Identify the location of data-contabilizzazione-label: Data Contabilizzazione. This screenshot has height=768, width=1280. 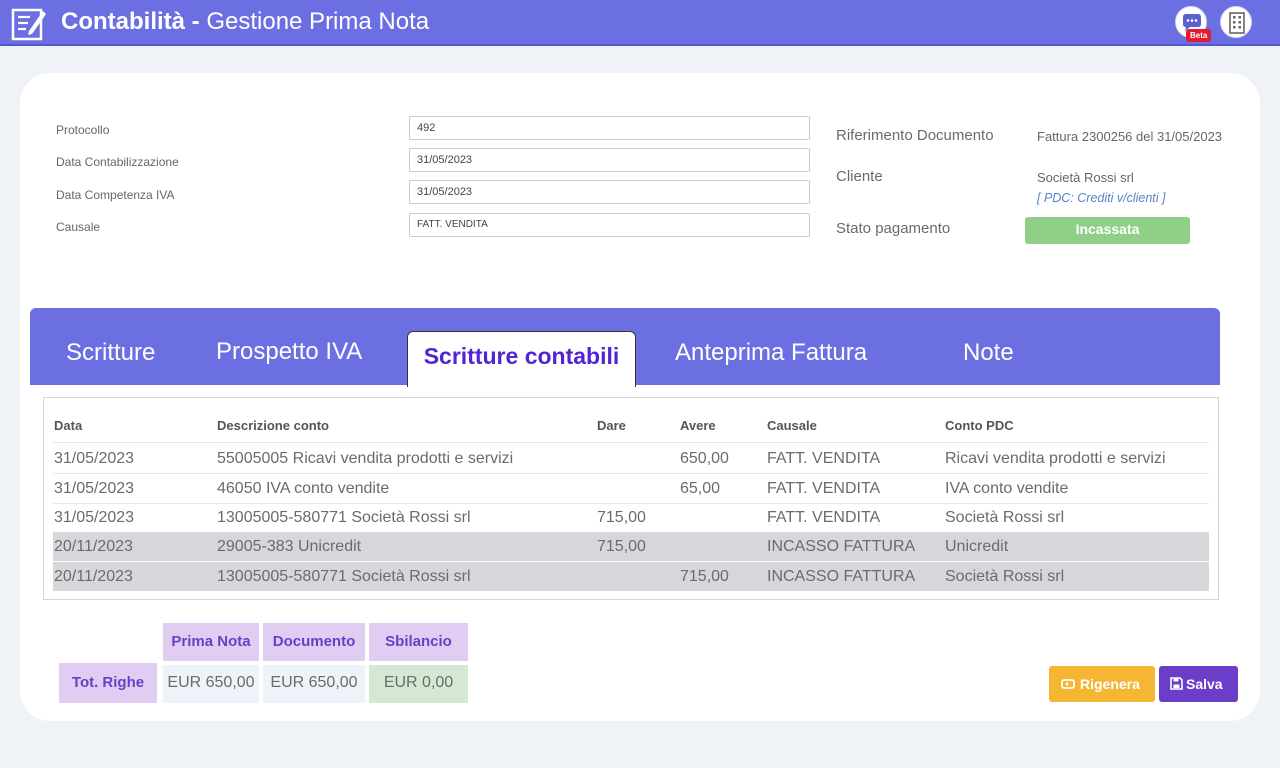
(117, 162).